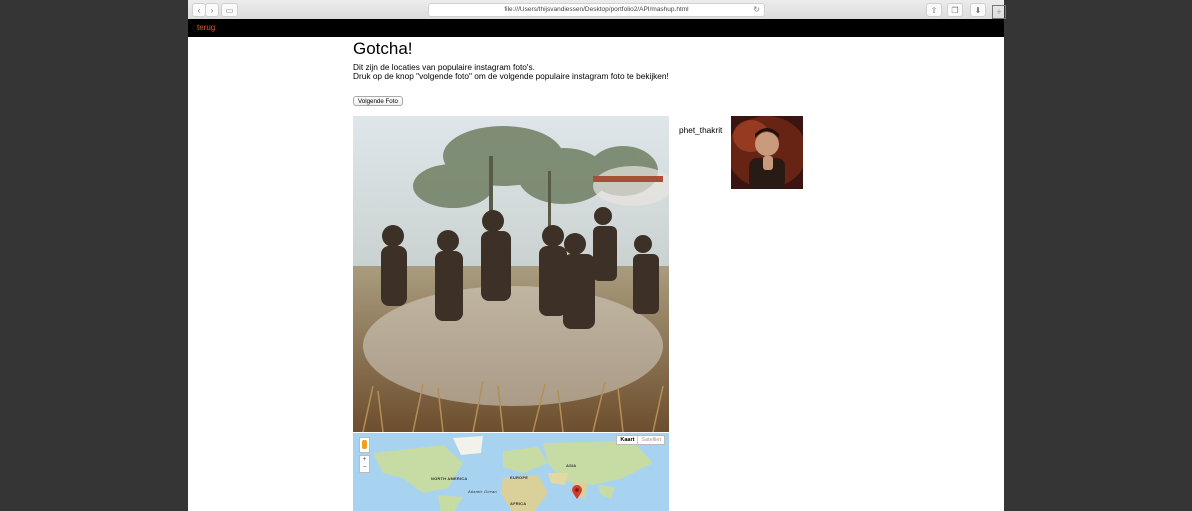  What do you see at coordinates (756, 10) in the screenshot?
I see `reload-icon: ↻` at bounding box center [756, 10].